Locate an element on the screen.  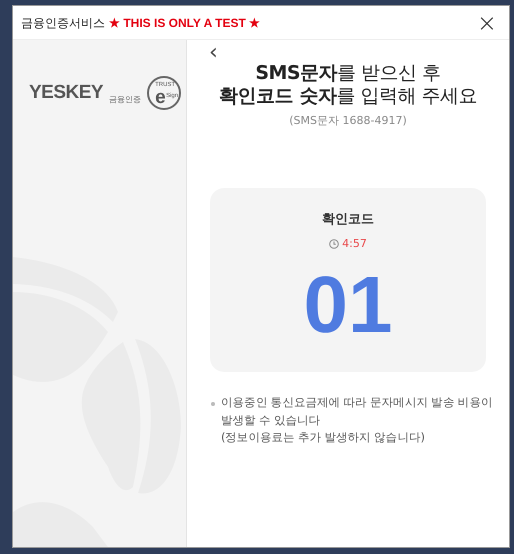
sms-number-note: (SMS문자 1688-4917) is located at coordinates (348, 121).